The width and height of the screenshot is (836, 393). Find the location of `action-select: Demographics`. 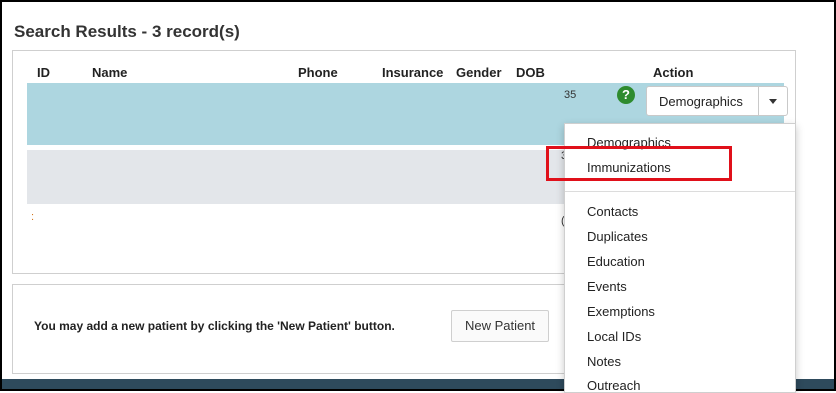

action-select: Demographics is located at coordinates (717, 101).